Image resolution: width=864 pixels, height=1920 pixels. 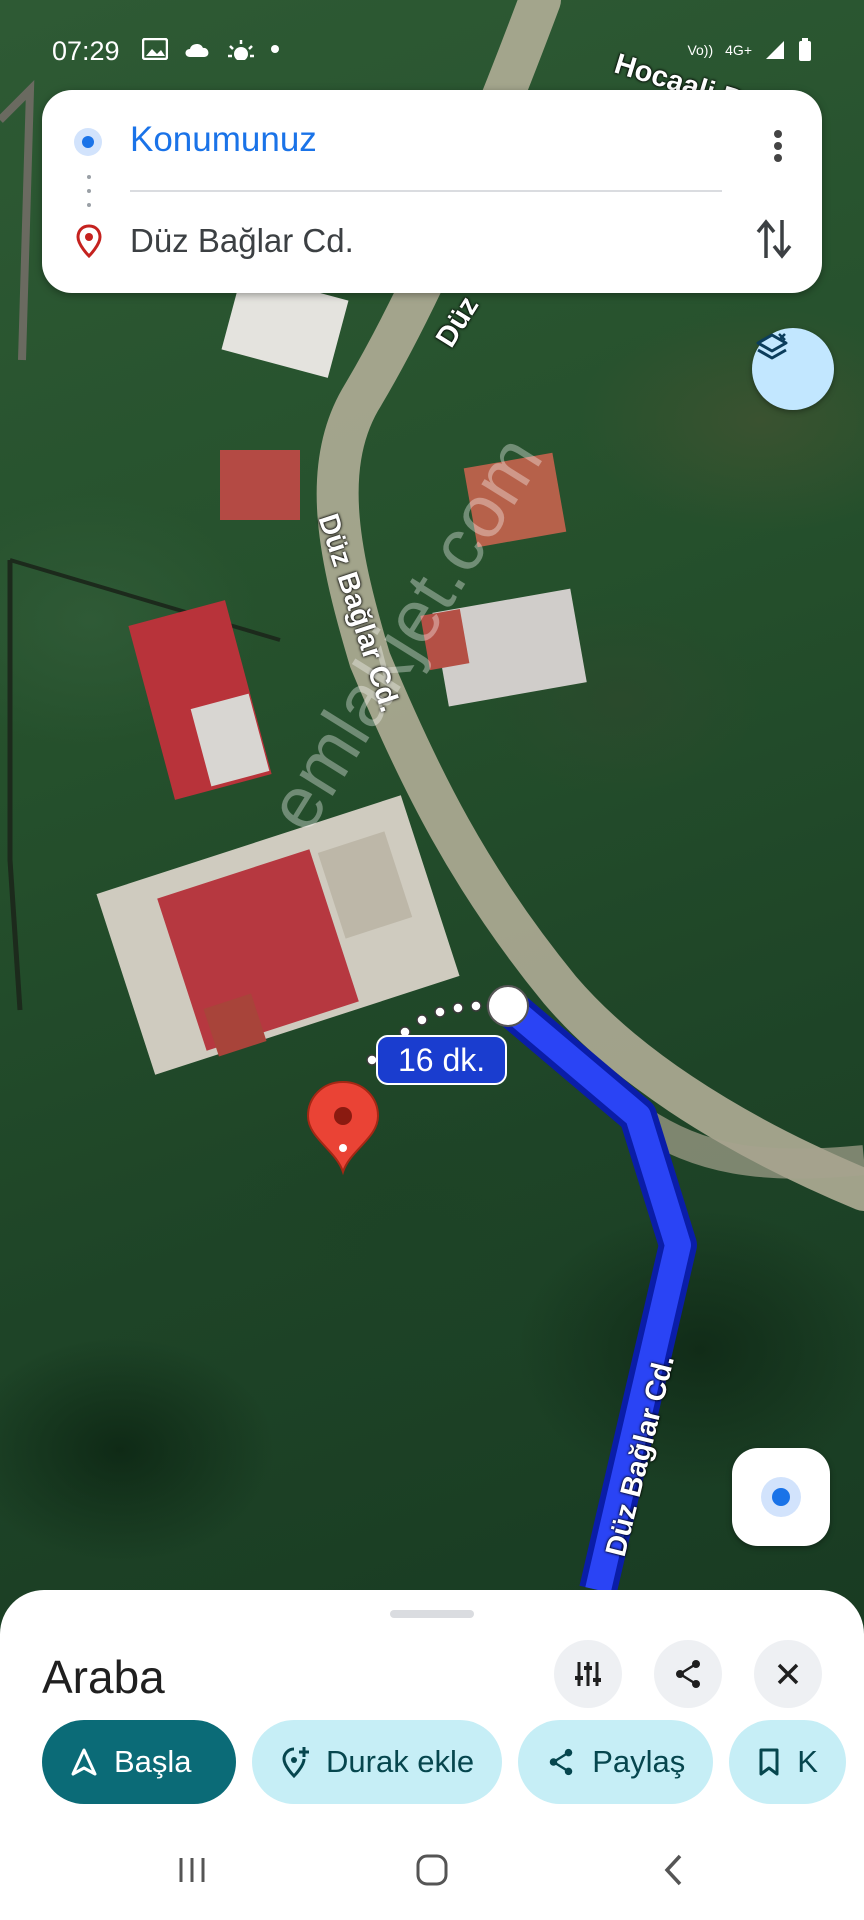 I want to click on save-chip-label: K, so click(x=807, y=1761).